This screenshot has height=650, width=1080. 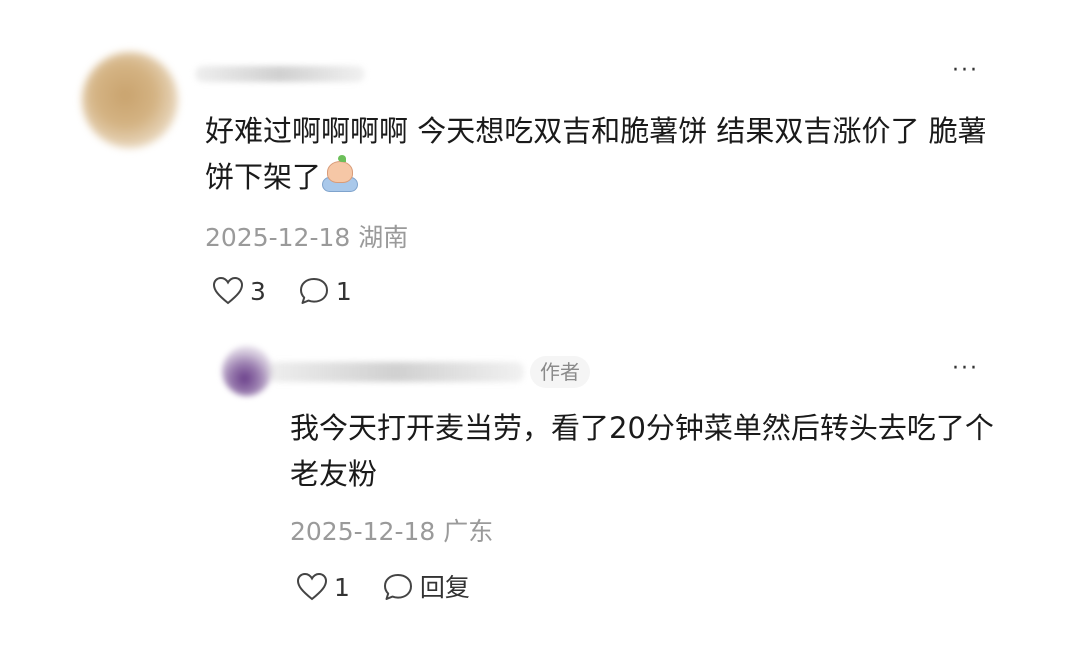 I want to click on comment-actions: 3 1, so click(x=298, y=291).